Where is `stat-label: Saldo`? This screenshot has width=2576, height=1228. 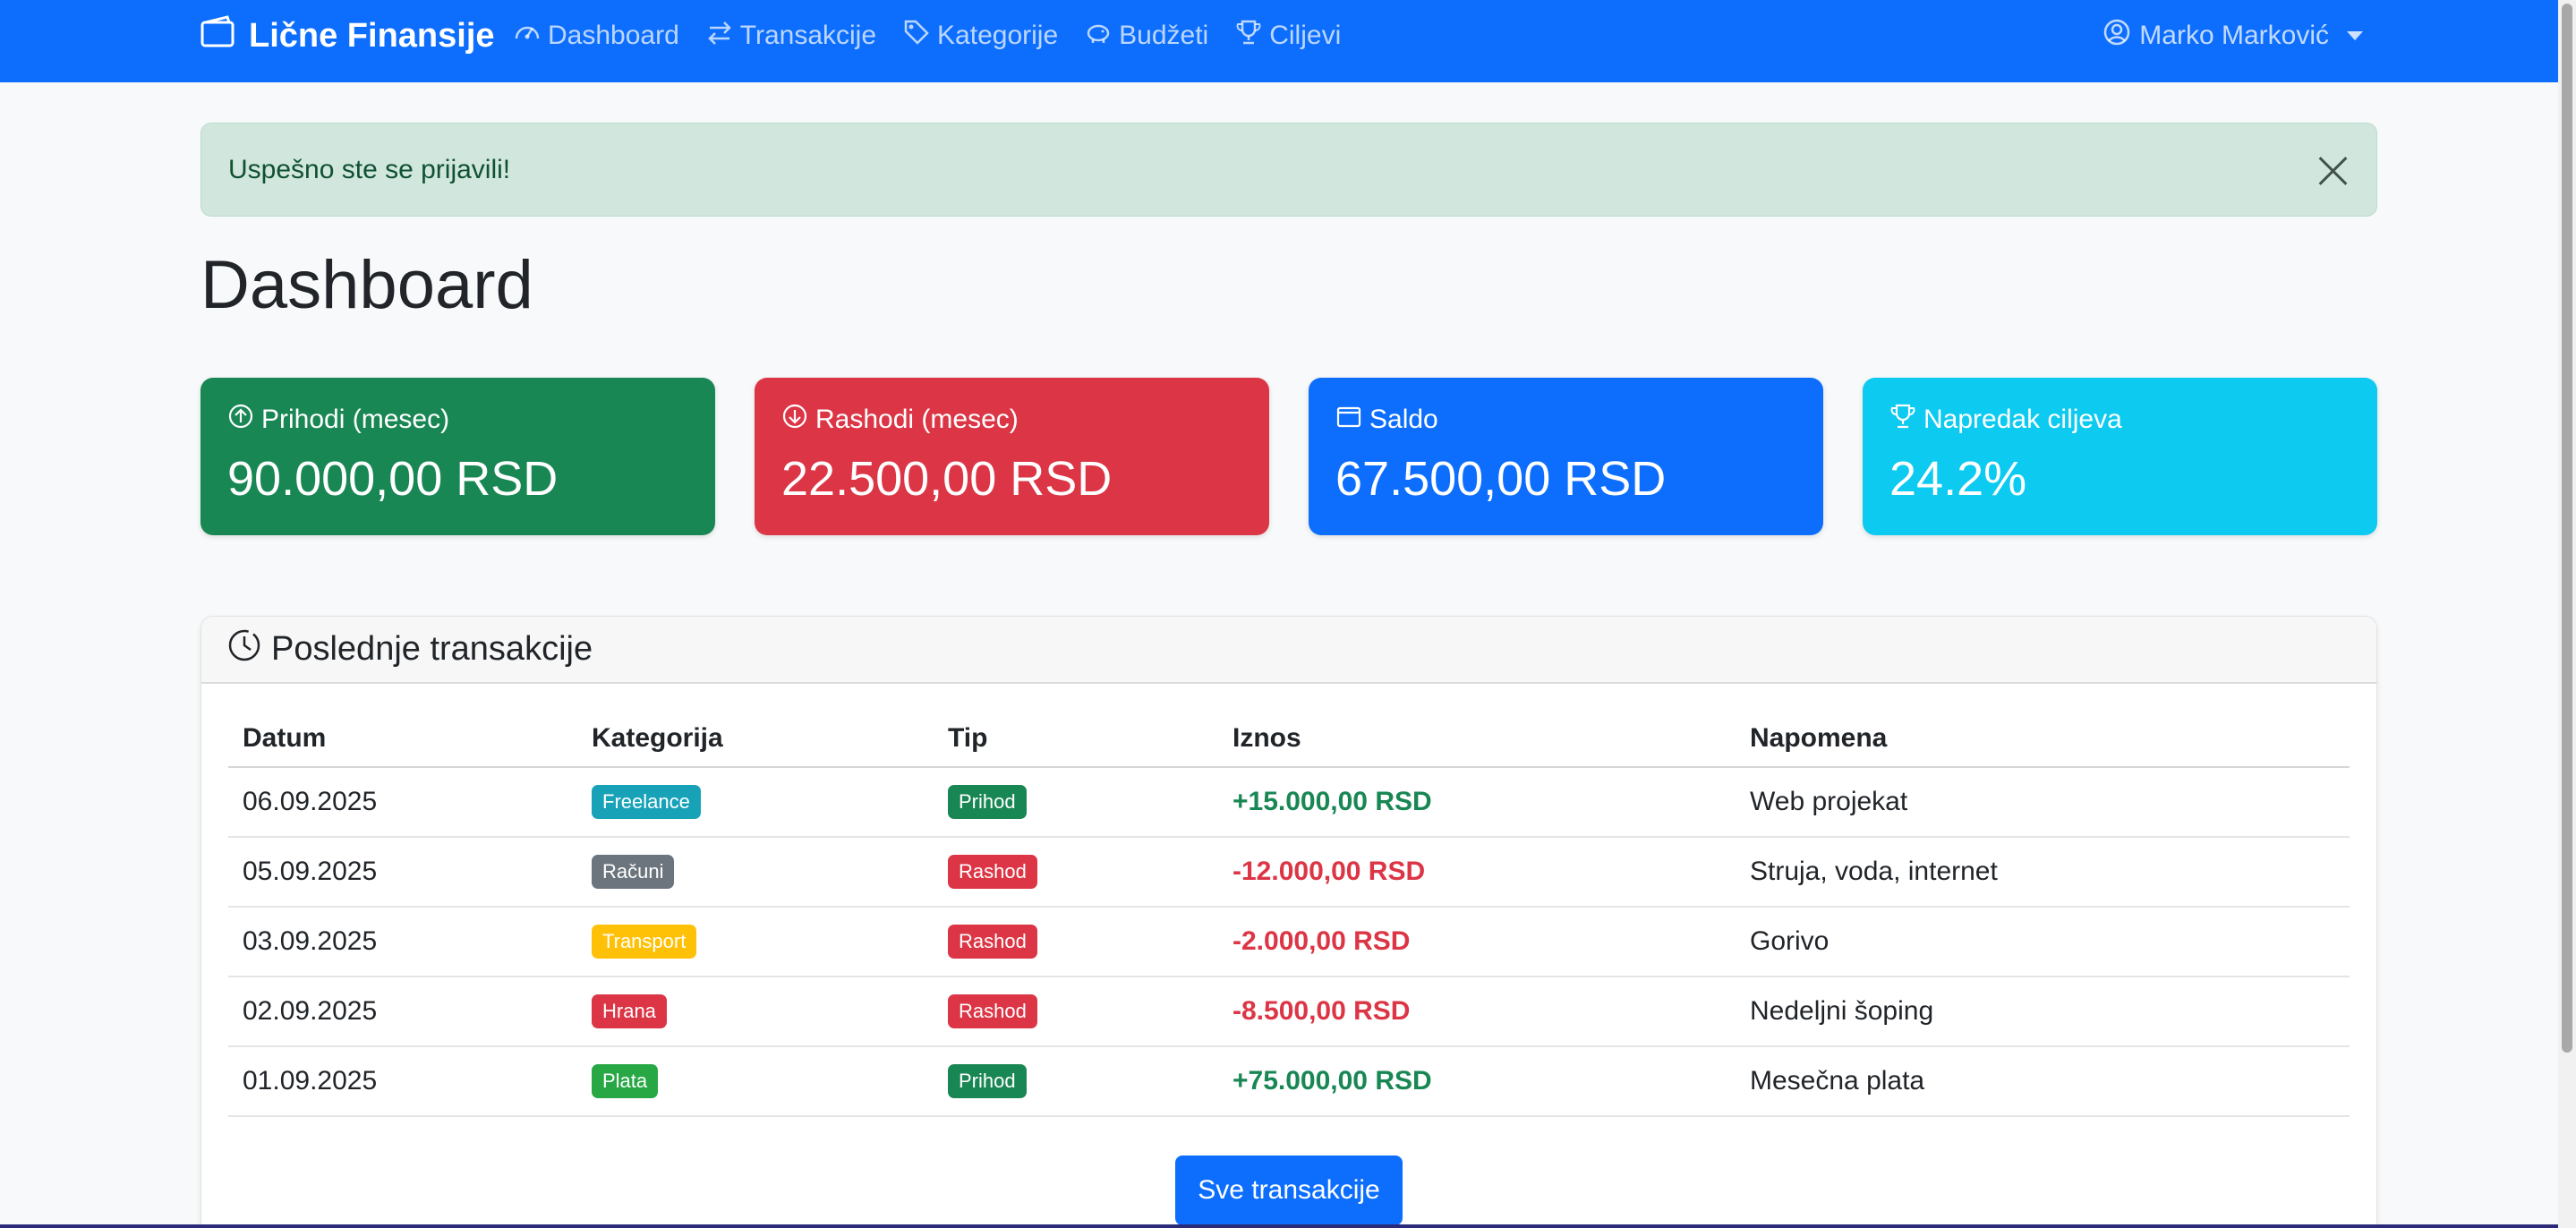 stat-label: Saldo is located at coordinates (1403, 419).